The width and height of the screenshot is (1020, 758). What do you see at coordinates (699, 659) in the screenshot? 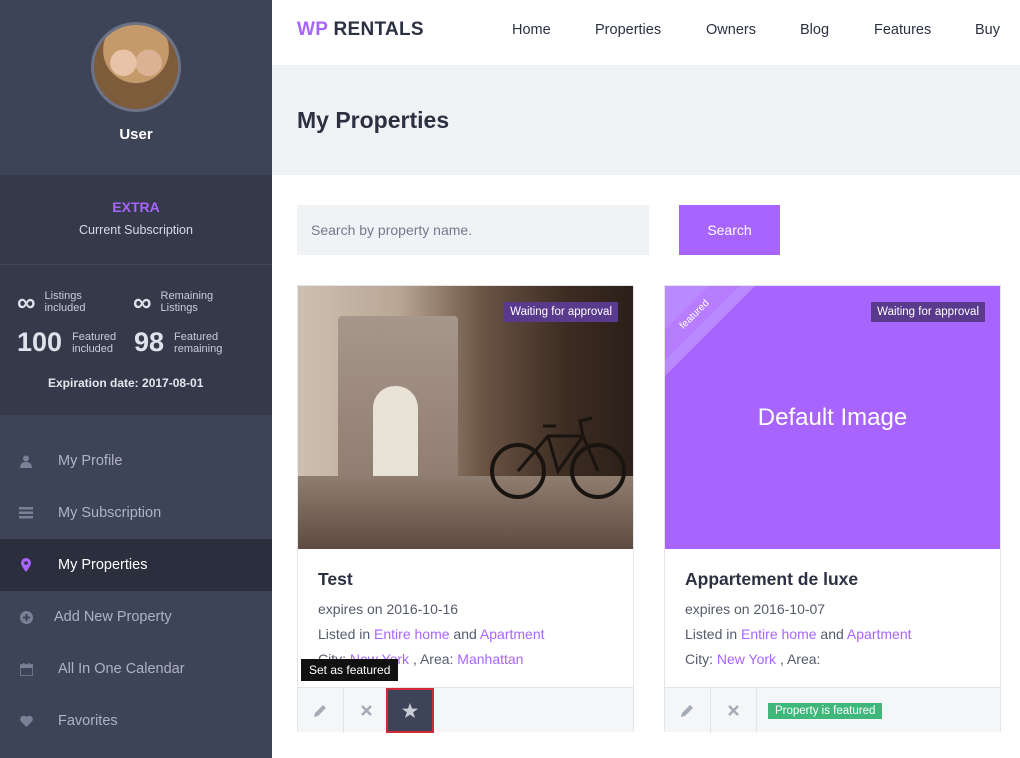
I see `city-label: City:` at bounding box center [699, 659].